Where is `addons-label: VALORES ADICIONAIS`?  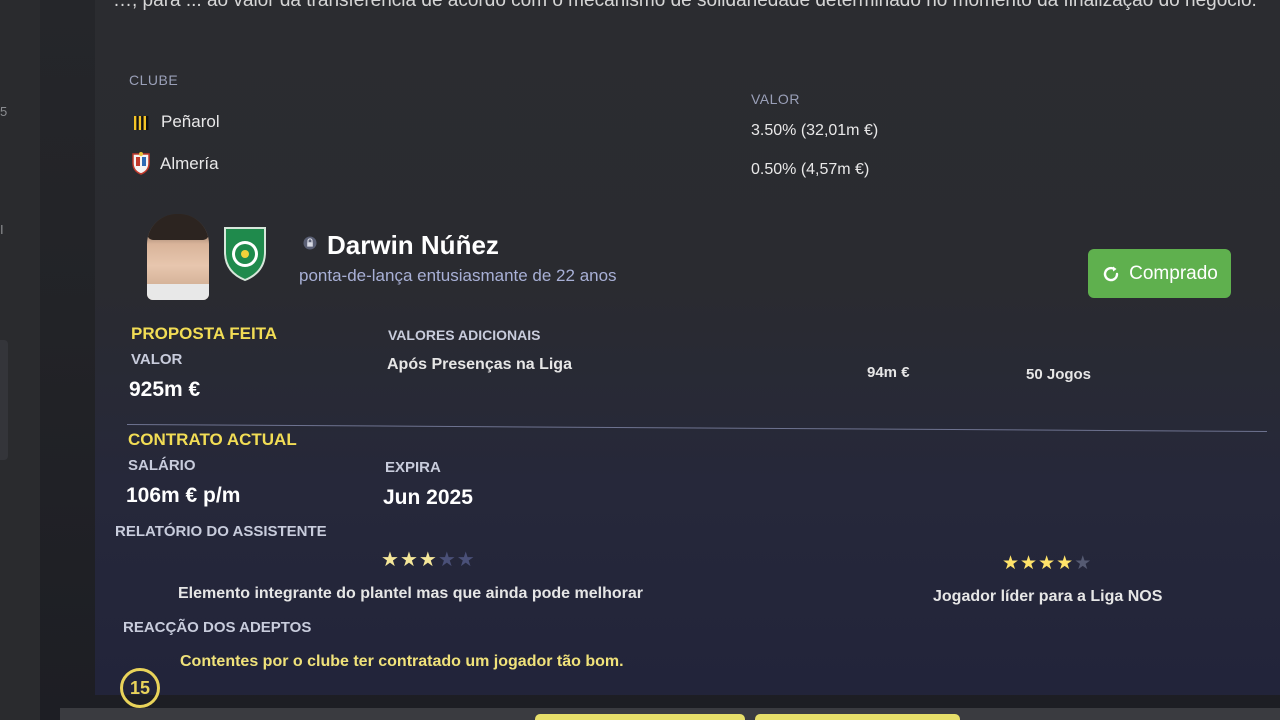 addons-label: VALORES ADICIONAIS is located at coordinates (464, 335).